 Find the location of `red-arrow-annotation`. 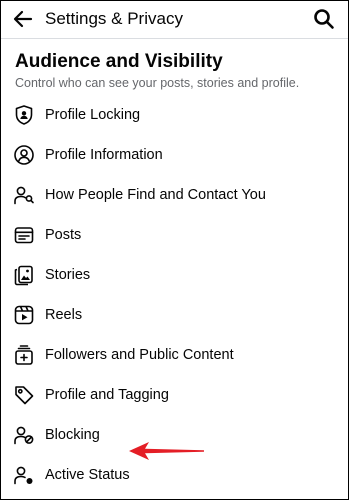

red-arrow-annotation is located at coordinates (167, 451).